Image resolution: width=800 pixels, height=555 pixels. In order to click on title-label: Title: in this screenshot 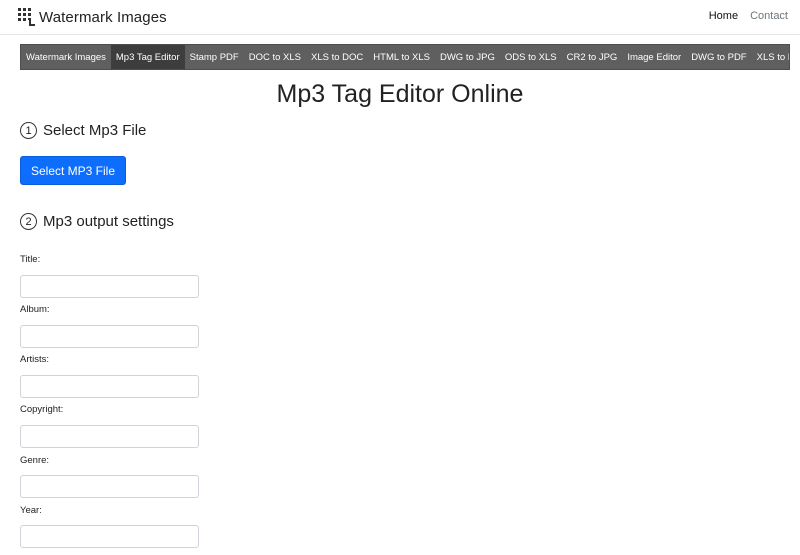, I will do `click(30, 259)`.